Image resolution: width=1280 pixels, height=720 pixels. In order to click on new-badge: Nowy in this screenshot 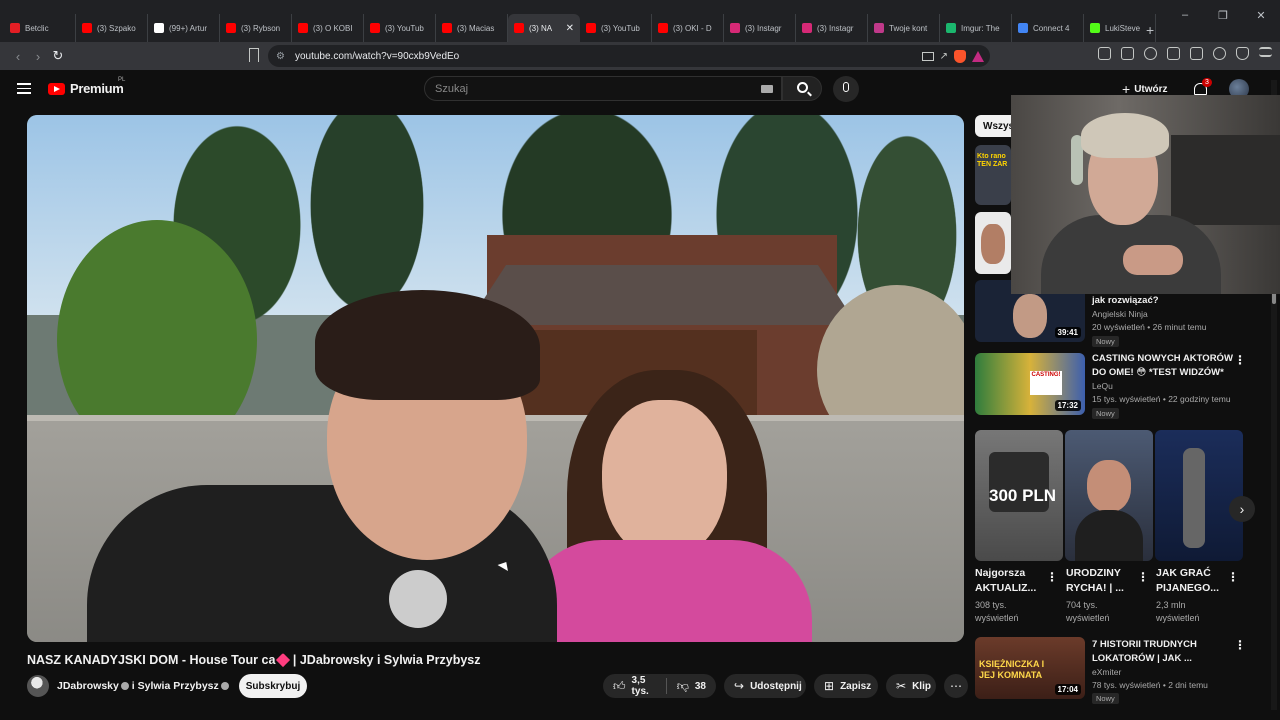, I will do `click(1105, 698)`.